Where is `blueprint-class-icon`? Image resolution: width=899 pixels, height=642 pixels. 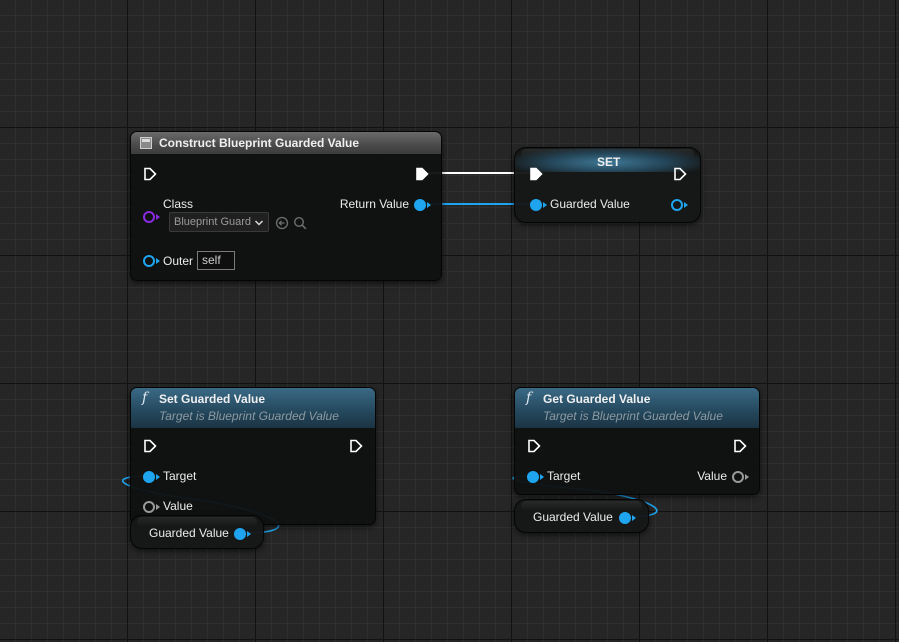
blueprint-class-icon is located at coordinates (146, 143).